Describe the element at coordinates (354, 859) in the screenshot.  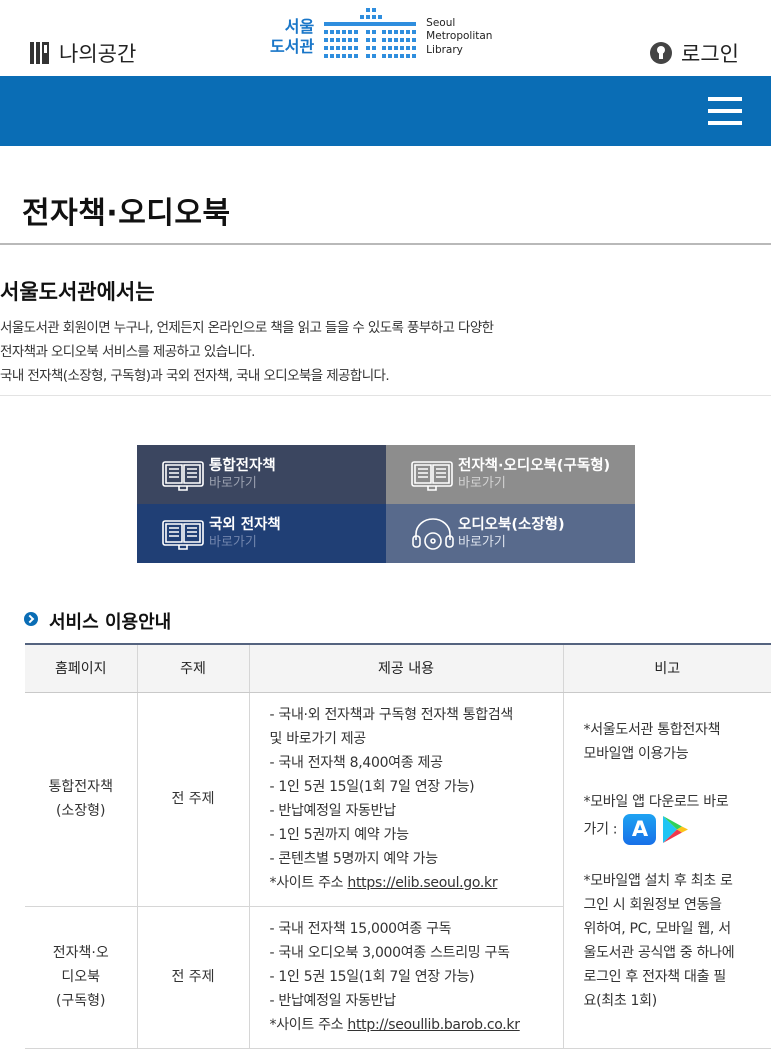
I see `content-line: - 콘텐츠별 5명까지 예약 가능` at that location.